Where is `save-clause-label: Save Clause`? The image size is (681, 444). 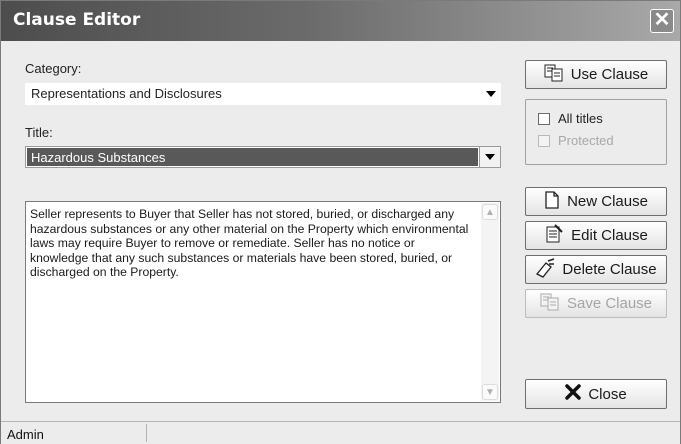 save-clause-label: Save Clause is located at coordinates (609, 303).